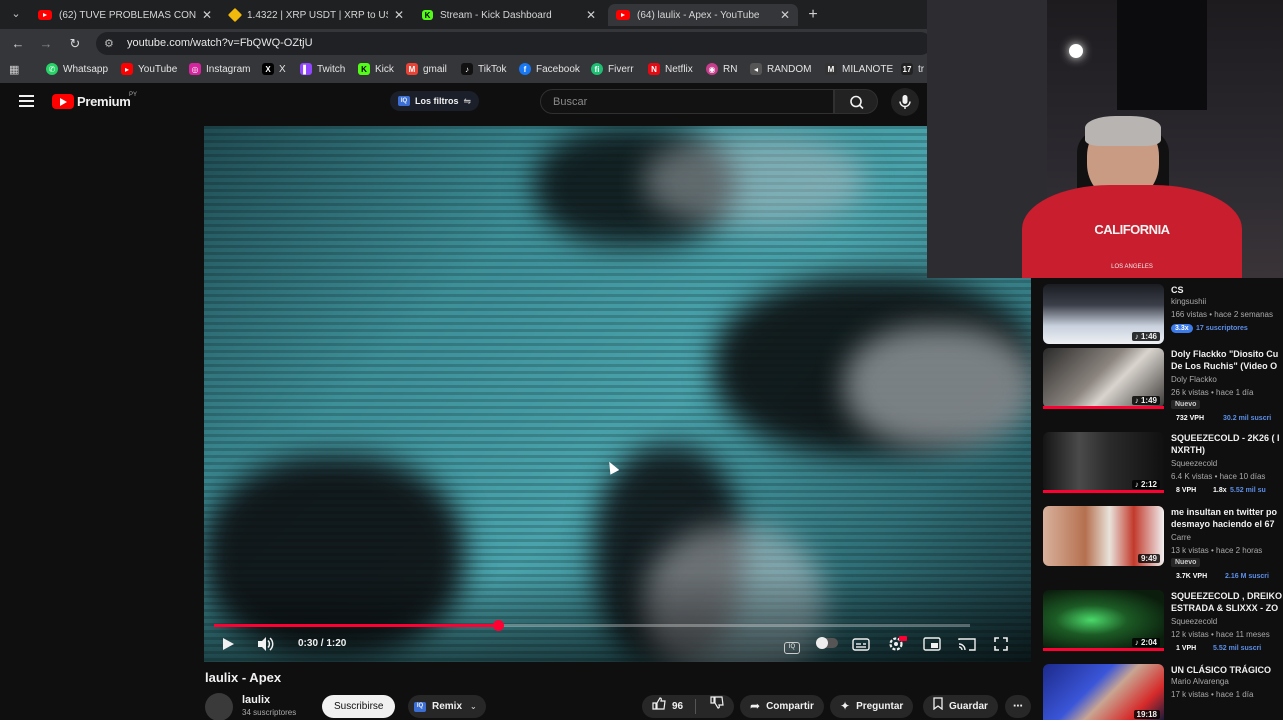 The height and width of the screenshot is (720, 1283). Describe the element at coordinates (1103, 314) in the screenshot. I see `video-thumbnail: ♪ 1:46` at that location.